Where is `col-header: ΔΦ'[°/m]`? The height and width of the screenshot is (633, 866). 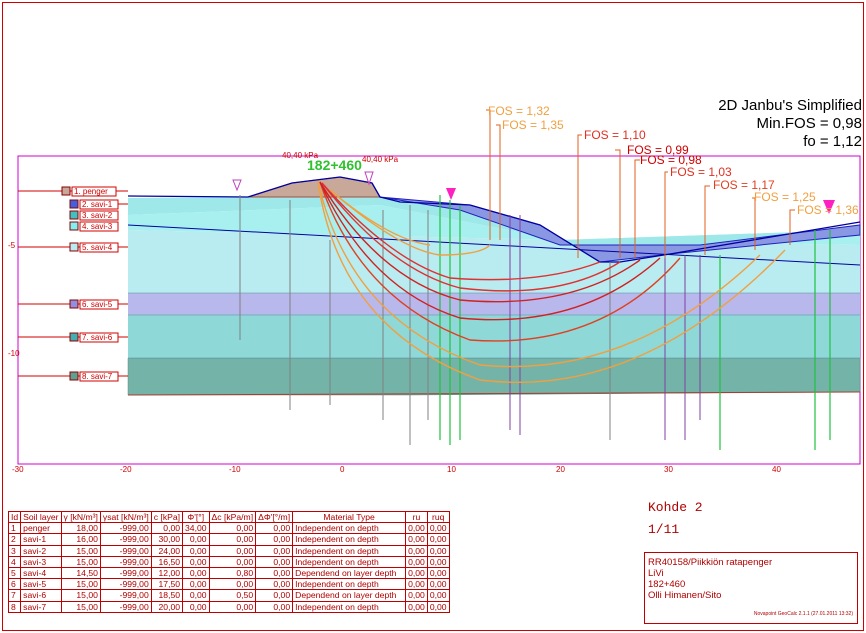
col-header: ΔΦ'[°/m] is located at coordinates (274, 517).